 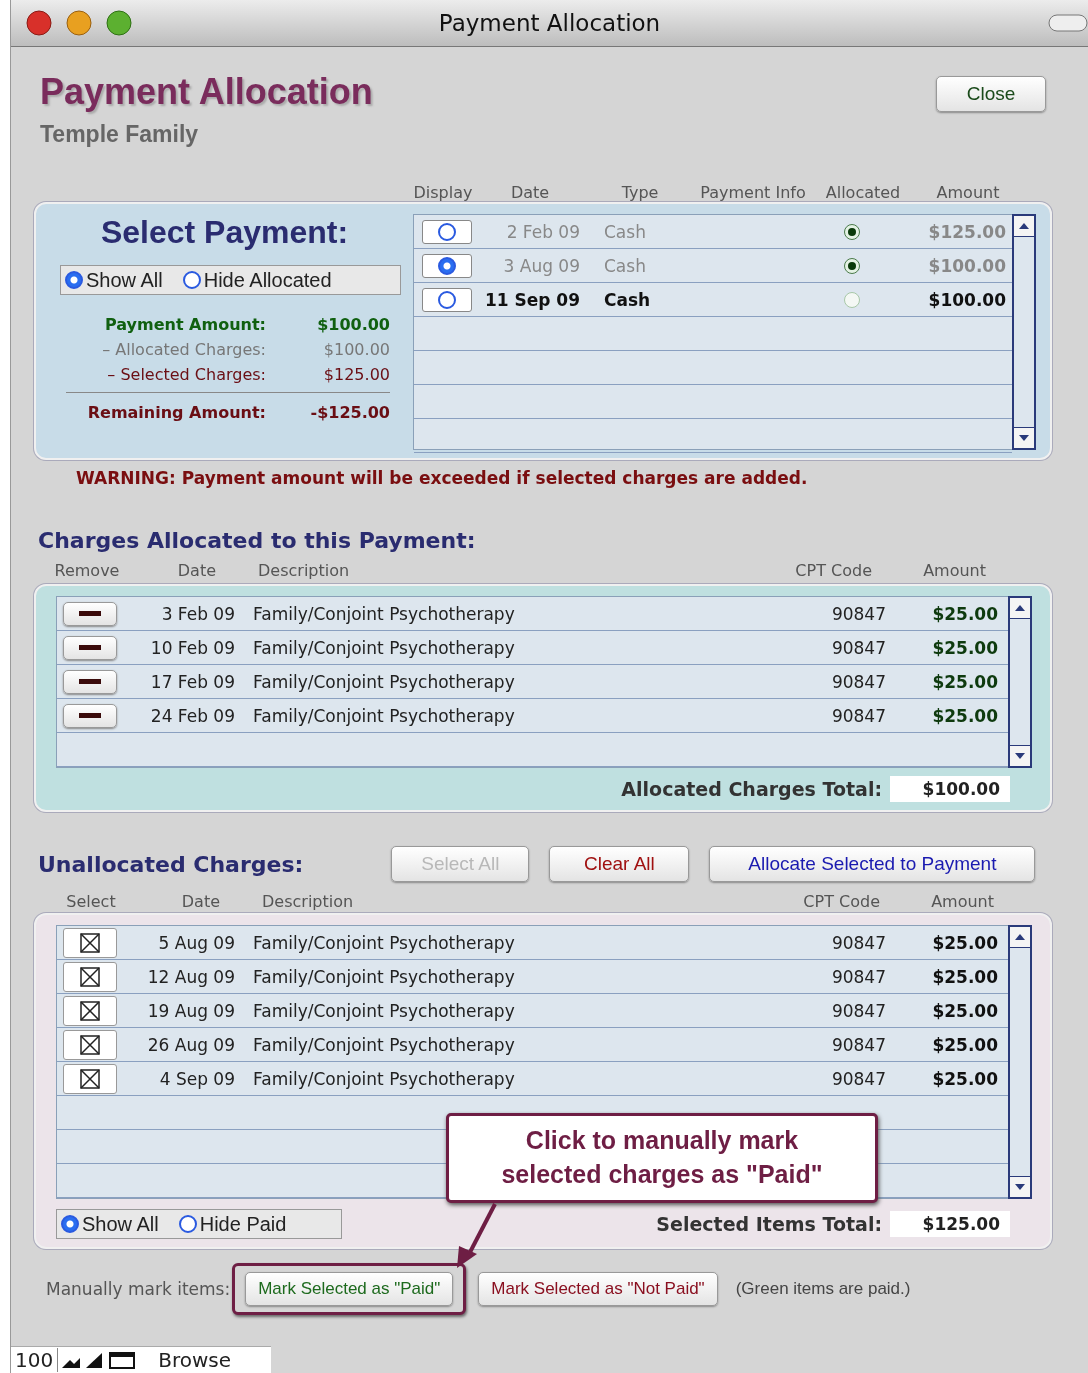 I want to click on mode-label: Browse, so click(x=194, y=1360).